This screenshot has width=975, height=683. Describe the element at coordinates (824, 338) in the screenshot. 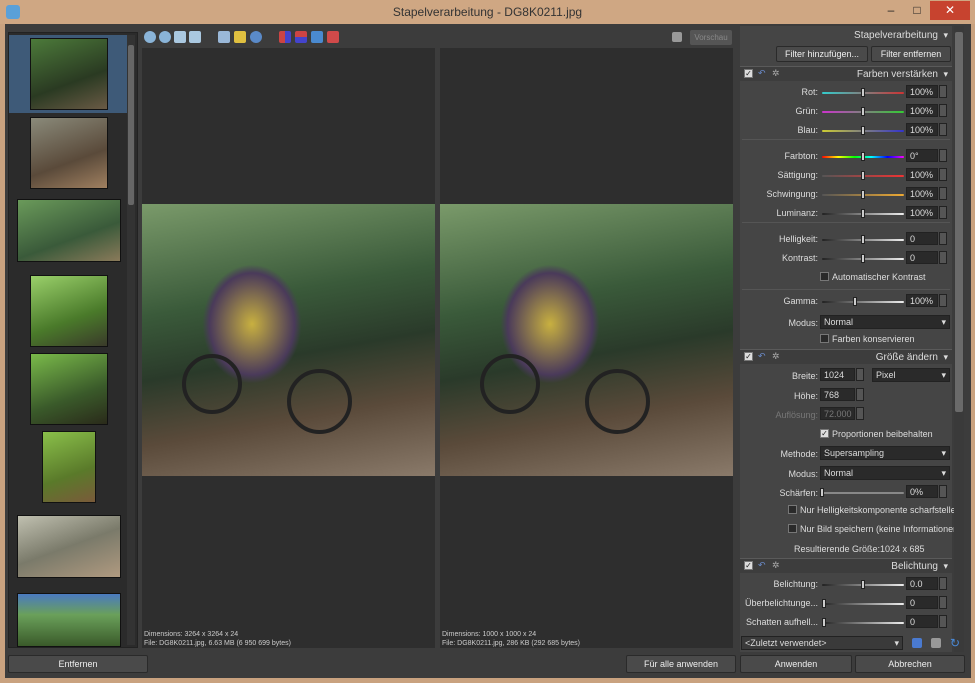

I see `keep-colors-checkbox` at that location.